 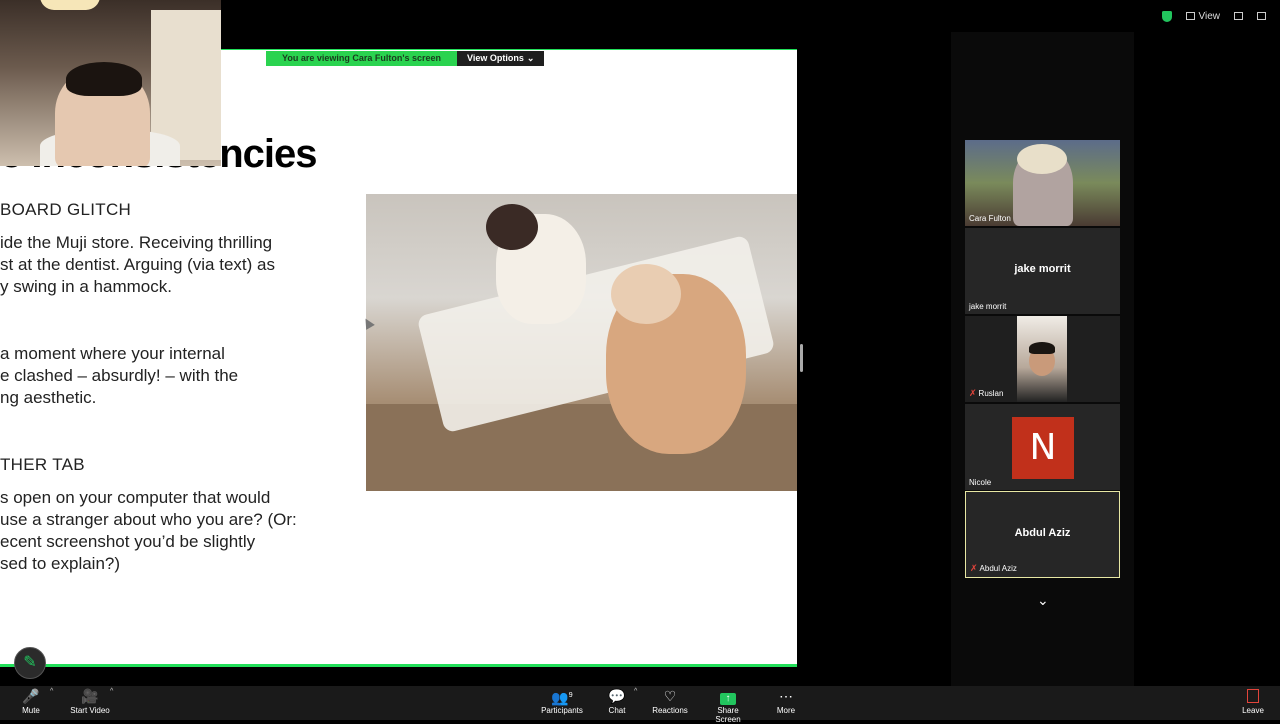 What do you see at coordinates (980, 482) in the screenshot?
I see `participant-name: Nicole` at bounding box center [980, 482].